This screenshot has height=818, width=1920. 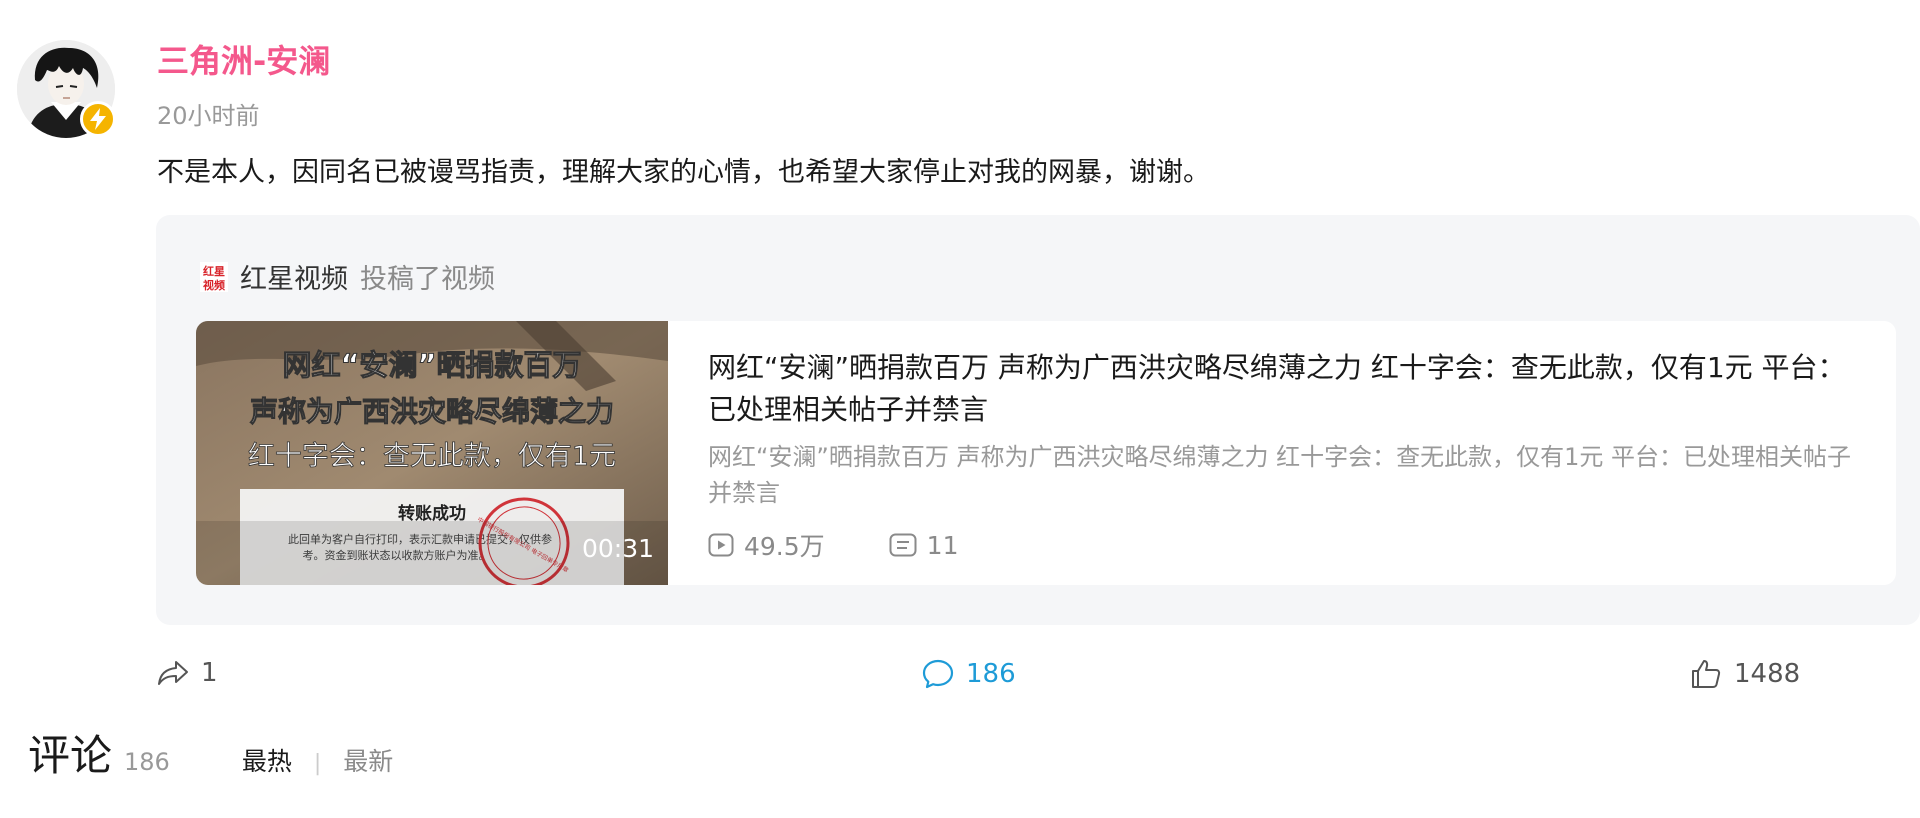 What do you see at coordinates (432, 513) in the screenshot?
I see `receipt-title: 转账成功` at bounding box center [432, 513].